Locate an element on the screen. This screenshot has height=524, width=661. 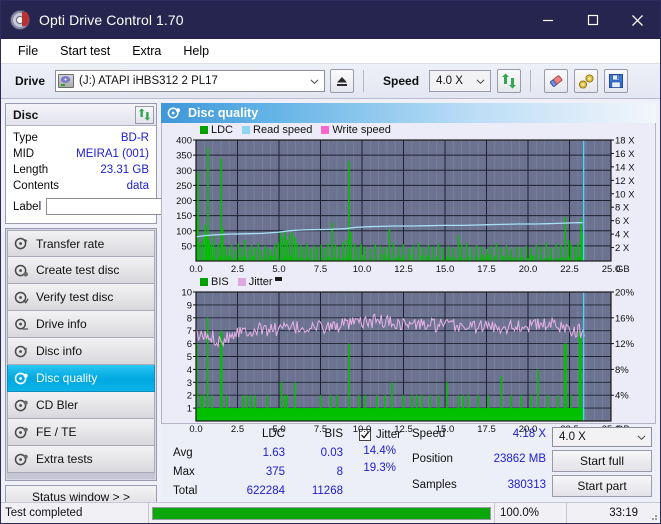
svg-text: 12 X is located at coordinates (625, 181).